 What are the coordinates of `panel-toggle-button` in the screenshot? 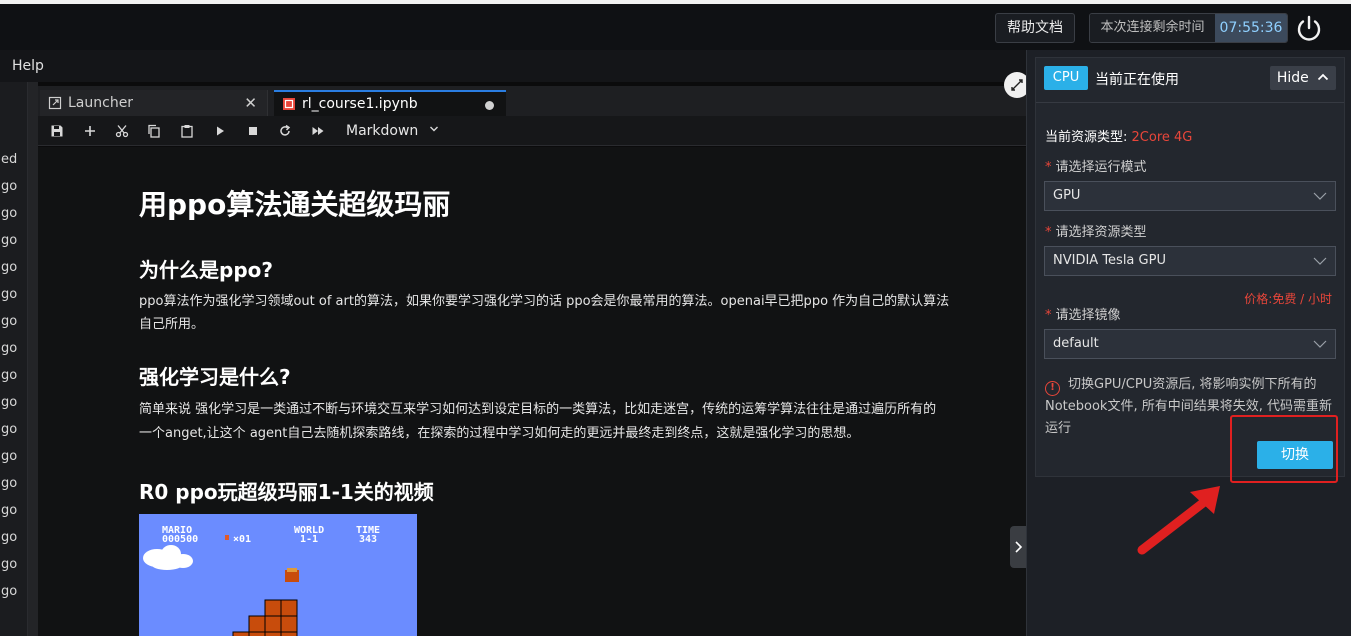 It's located at (1018, 547).